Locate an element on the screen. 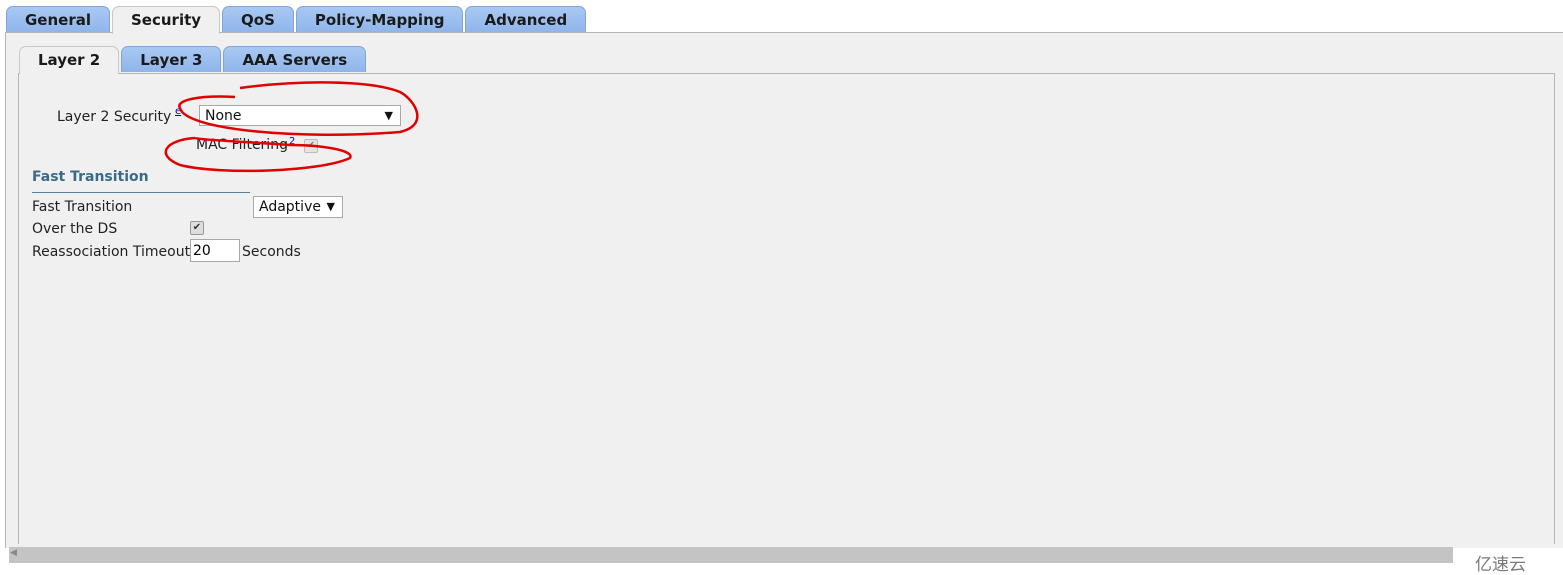 The height and width of the screenshot is (575, 1563). horizontal-scrollbar is located at coordinates (731, 555).